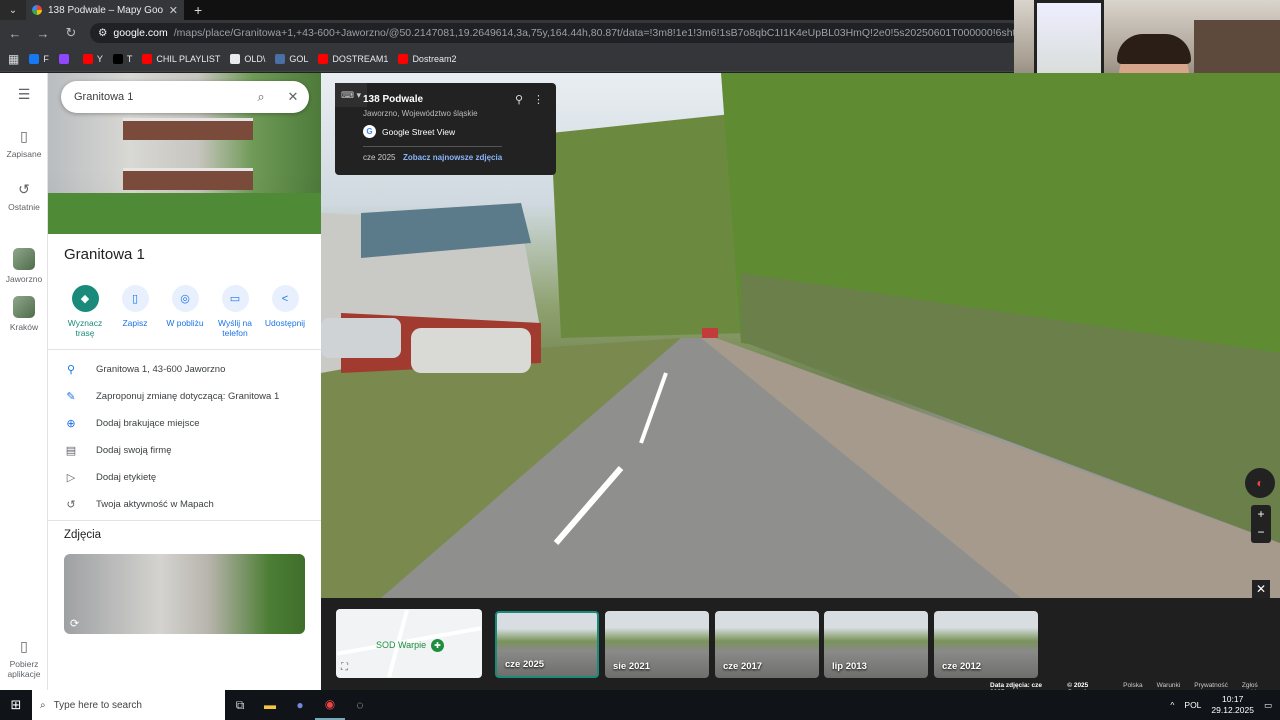  Describe the element at coordinates (104, 254) in the screenshot. I see `place-title: Granitowa 1` at that location.